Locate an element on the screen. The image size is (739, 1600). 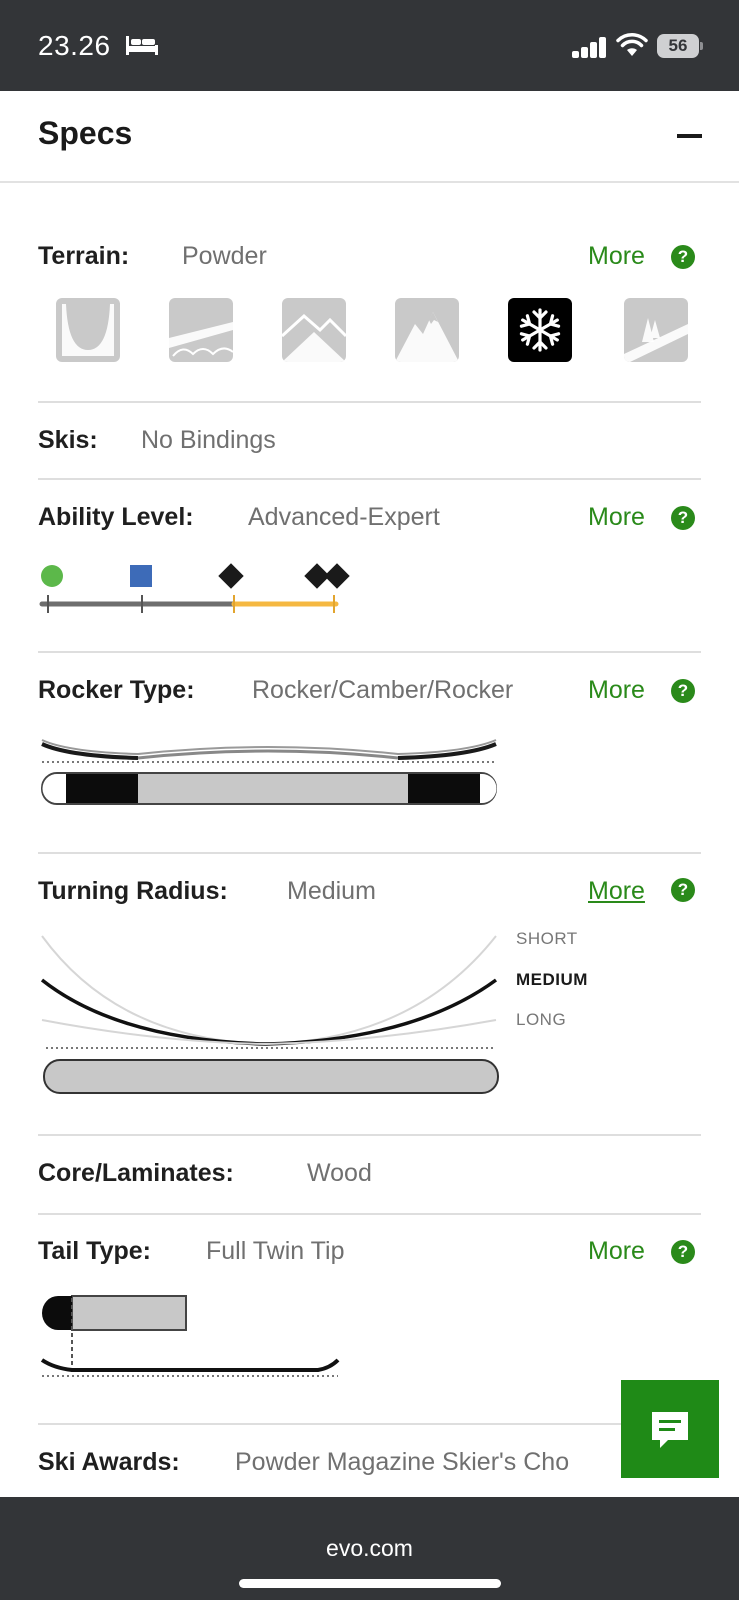
battery-indicator: 56 is located at coordinates (680, 46).